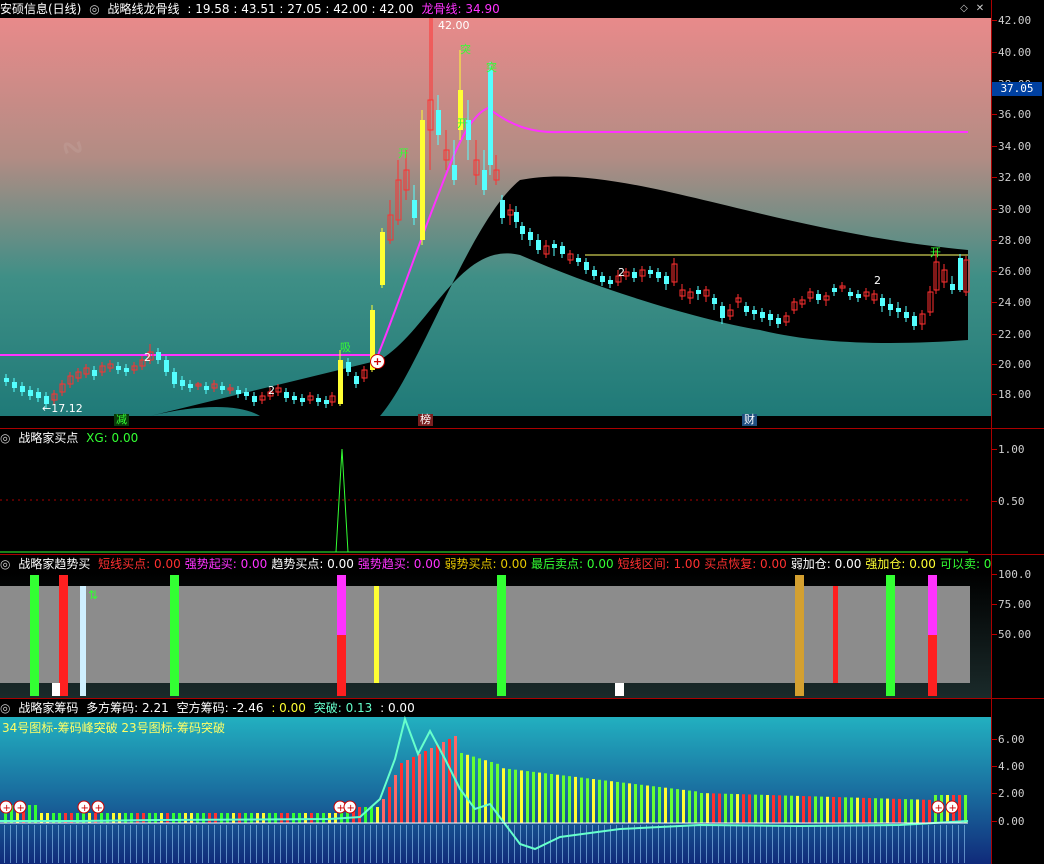  Describe the element at coordinates (1015, 334) in the screenshot. I see `axis-label: 22.00` at that location.